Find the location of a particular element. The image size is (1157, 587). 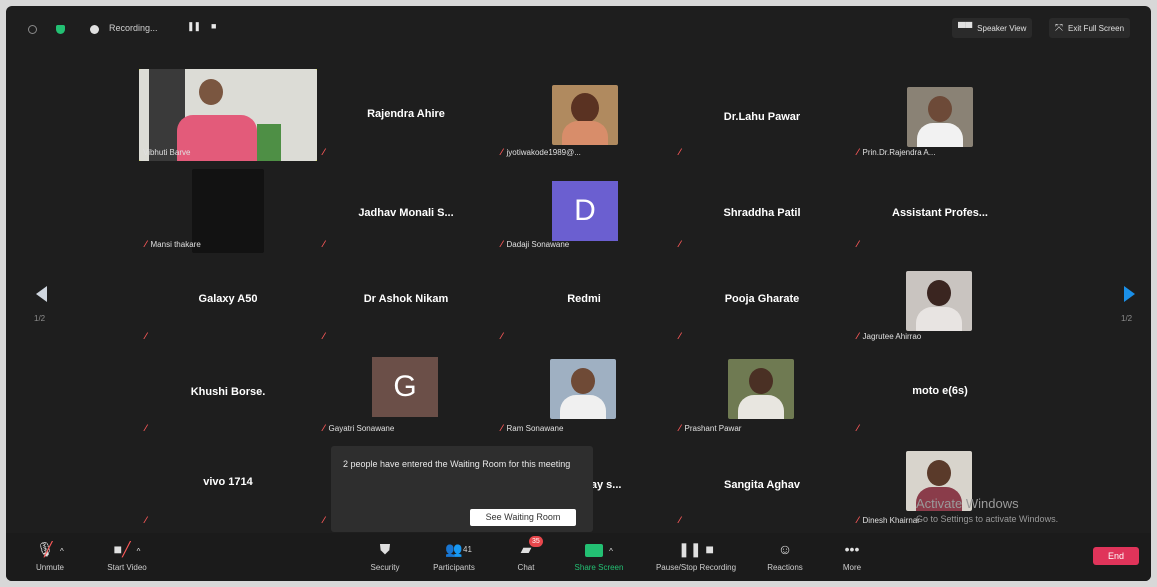

video-tile: Pooja Gharate ⁄ is located at coordinates (762, 299).